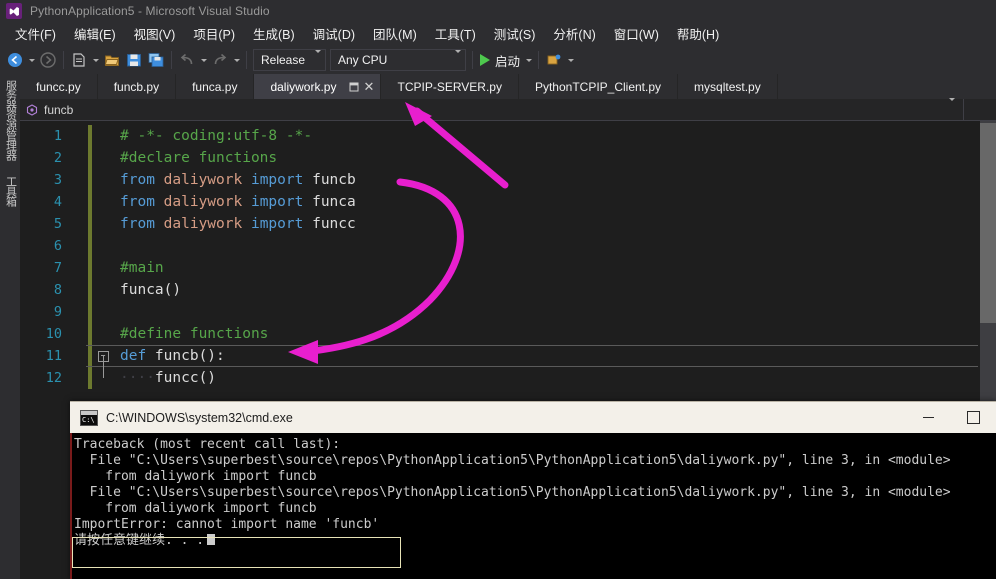 The image size is (996, 579). Describe the element at coordinates (220, 60) in the screenshot. I see `redo-icon` at that location.